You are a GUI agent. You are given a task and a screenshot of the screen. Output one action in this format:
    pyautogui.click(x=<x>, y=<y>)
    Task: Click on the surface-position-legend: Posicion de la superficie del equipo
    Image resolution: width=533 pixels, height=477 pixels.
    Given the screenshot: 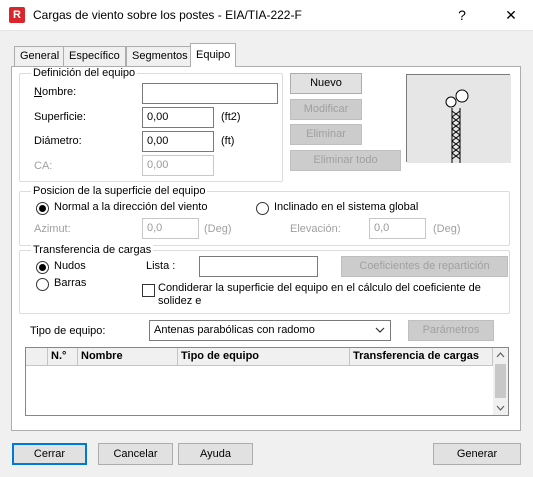 What is the action you would take?
    pyautogui.click(x=119, y=191)
    